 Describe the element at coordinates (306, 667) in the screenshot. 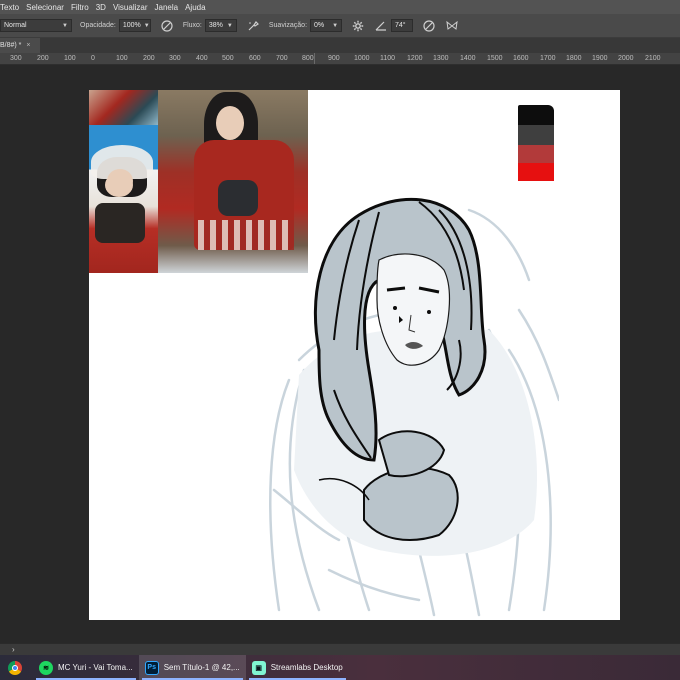

I see `taskbar-streamlabs-label: Streamlabs Desktop` at that location.